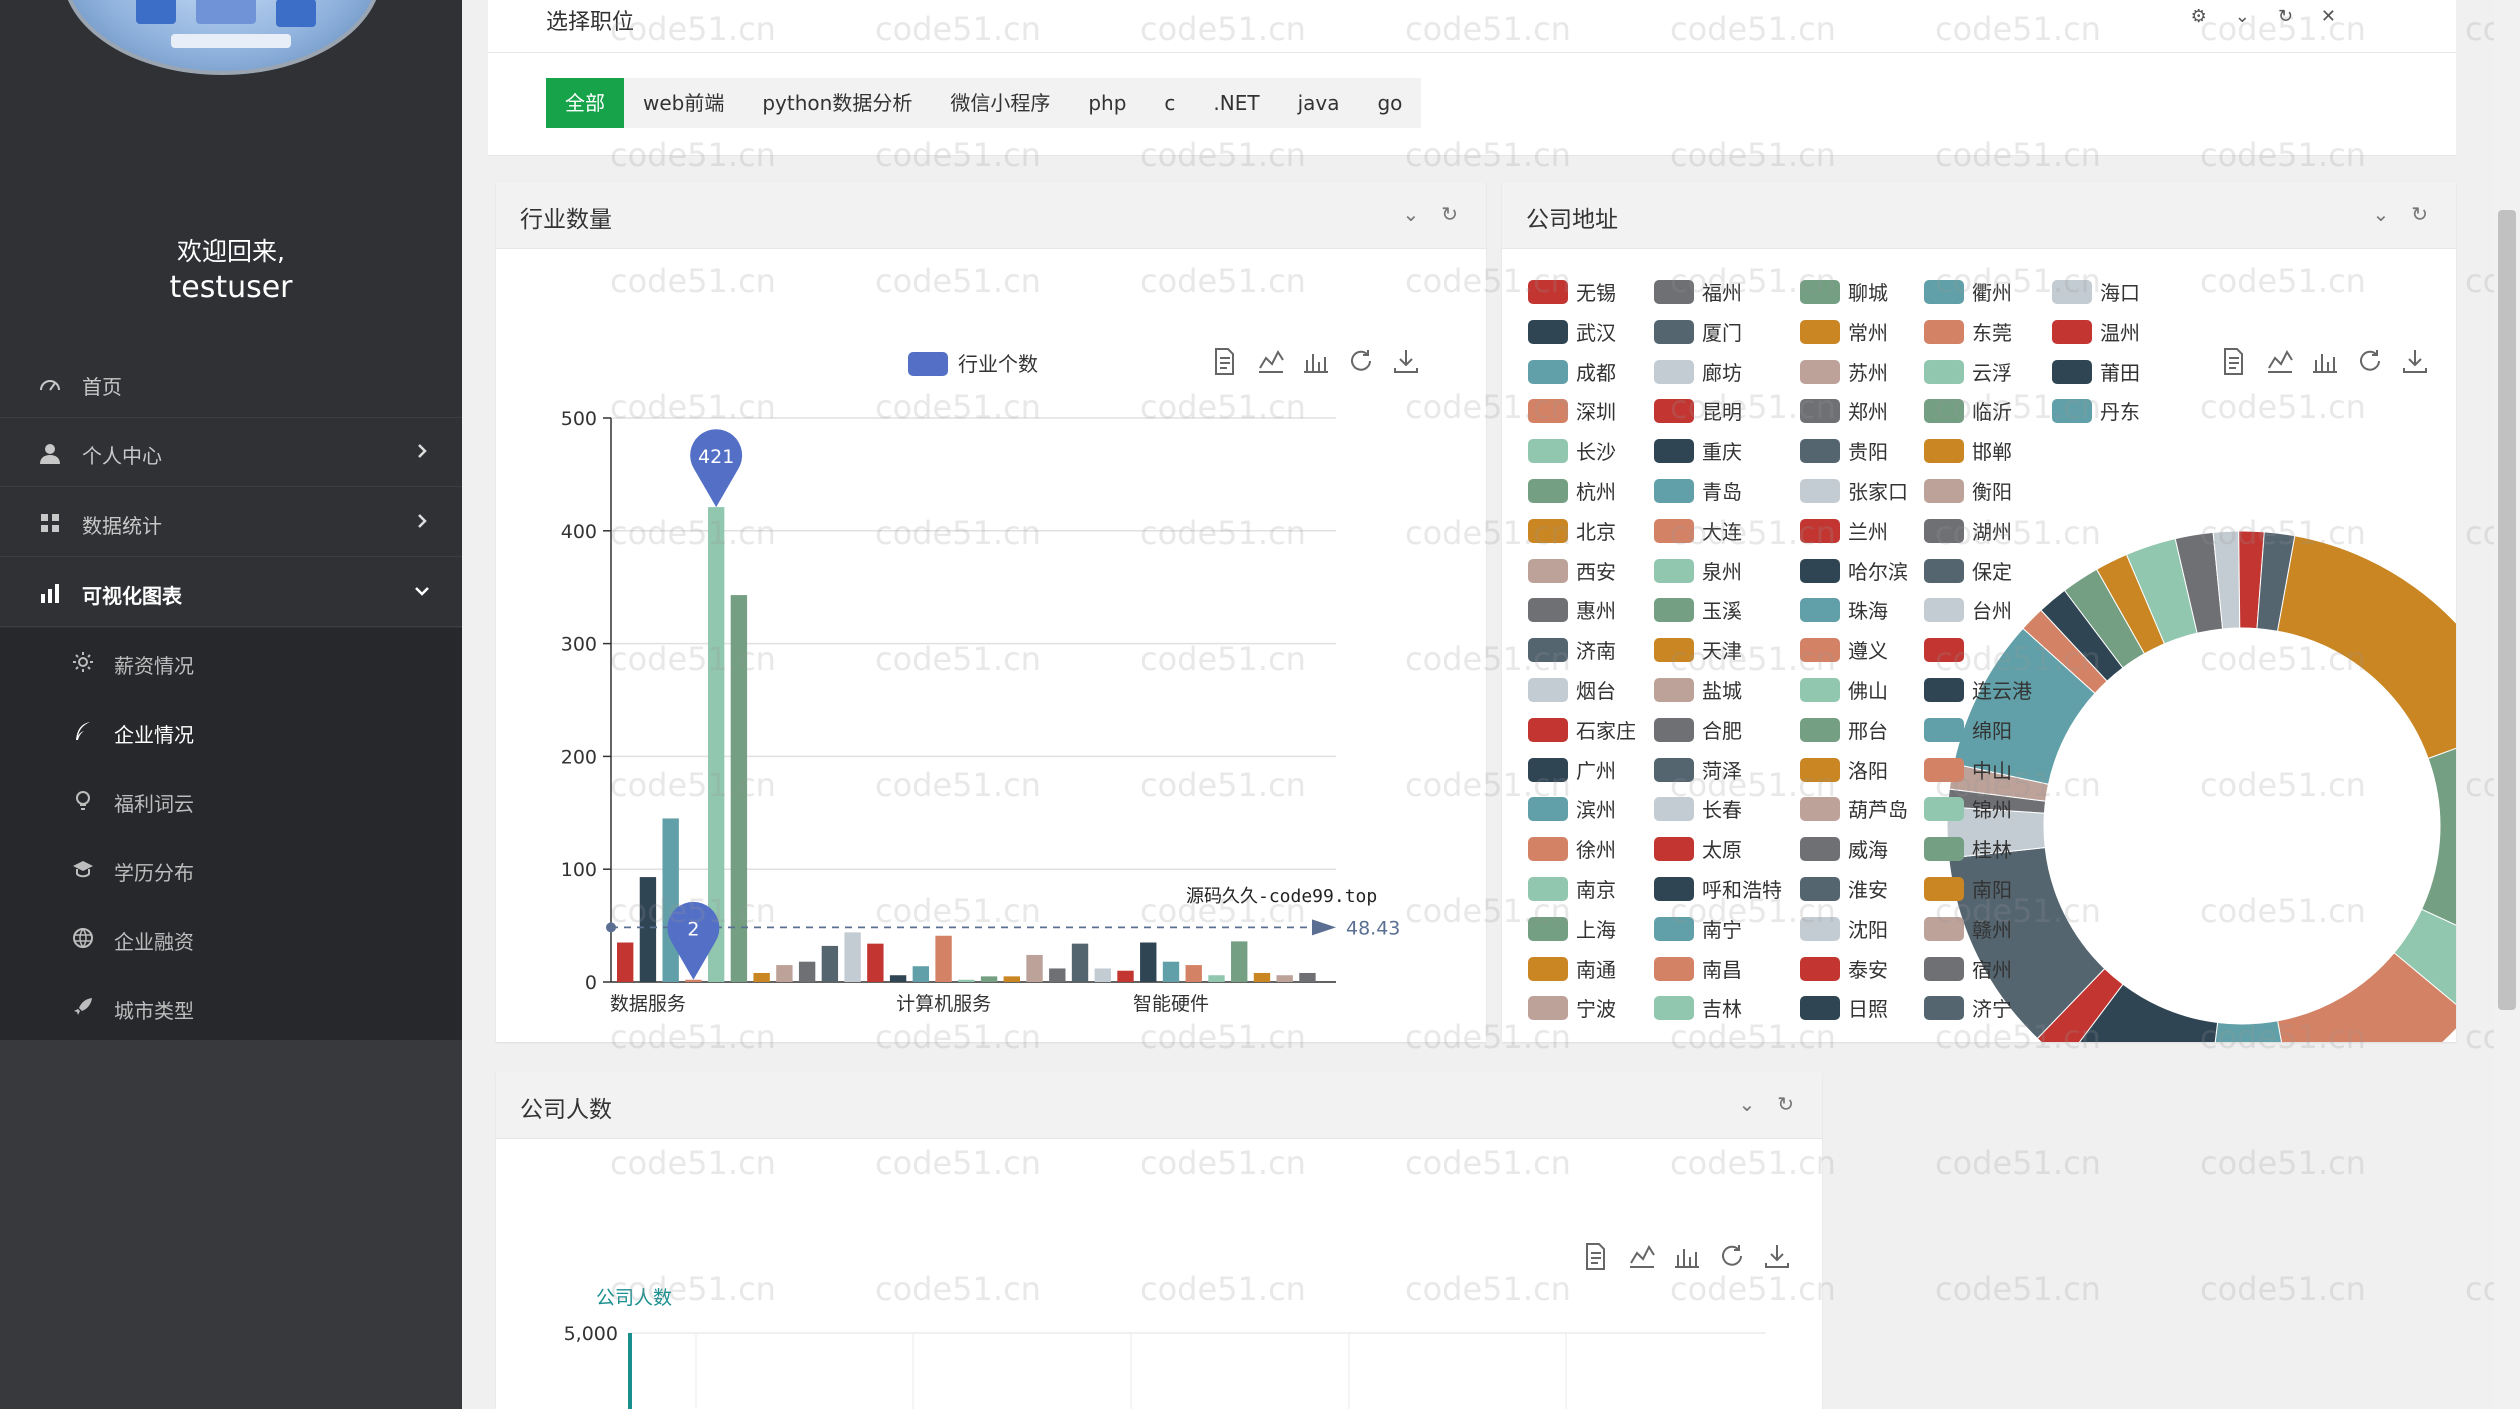  Describe the element at coordinates (943, 1004) in the screenshot. I see `x-tick-label: 计算机服务` at that location.